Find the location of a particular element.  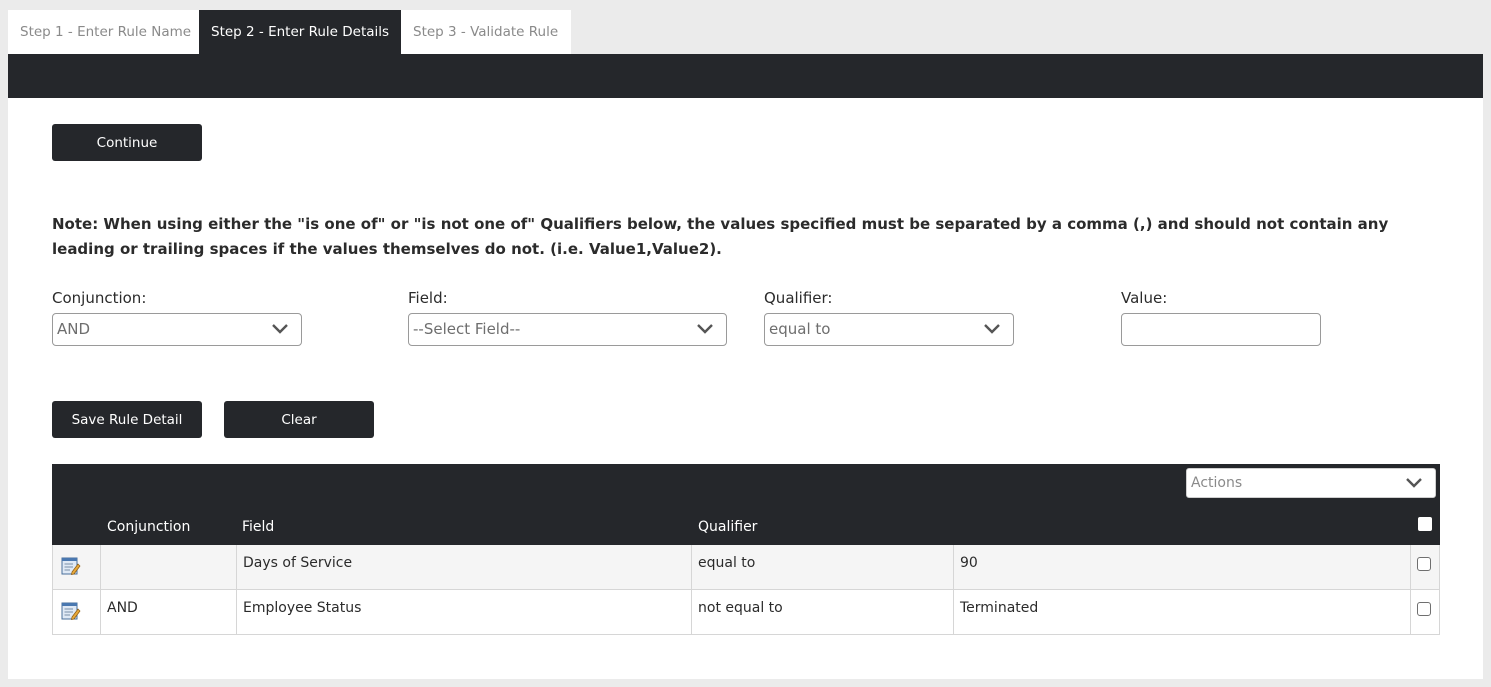

qualifier-cell: not equal to is located at coordinates (823, 612).